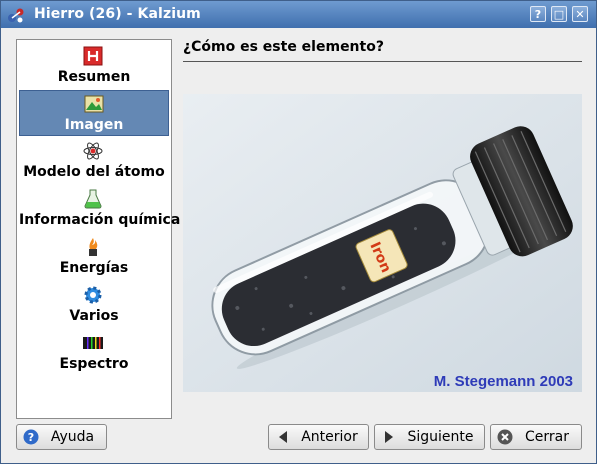  I want to click on title-bar: Hierro (26) - Kalzium ? □ ✕, so click(298, 14).